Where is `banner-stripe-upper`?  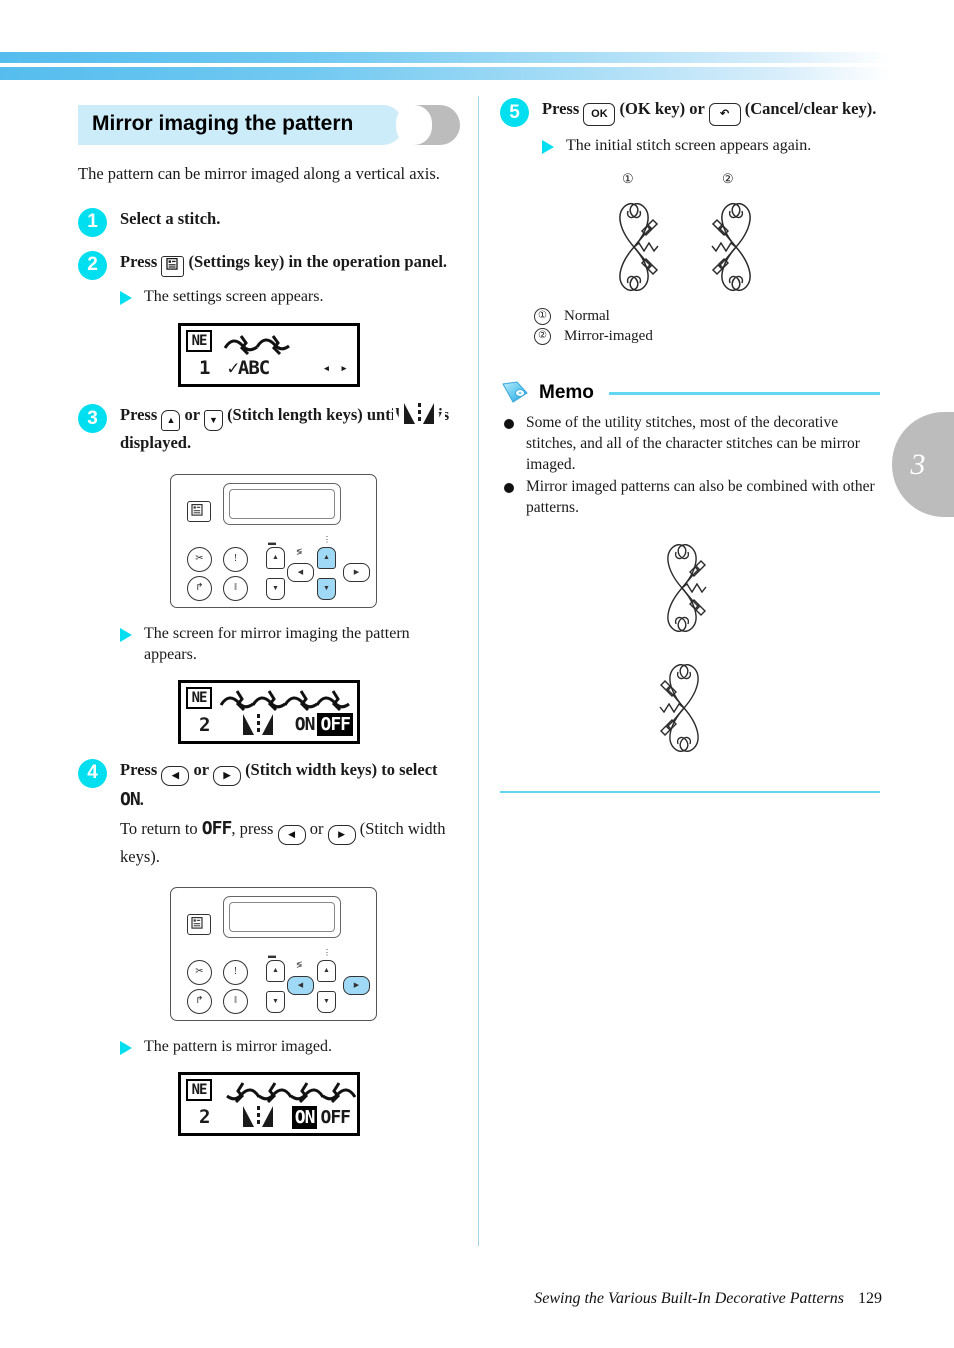
banner-stripe-upper is located at coordinates (445, 57).